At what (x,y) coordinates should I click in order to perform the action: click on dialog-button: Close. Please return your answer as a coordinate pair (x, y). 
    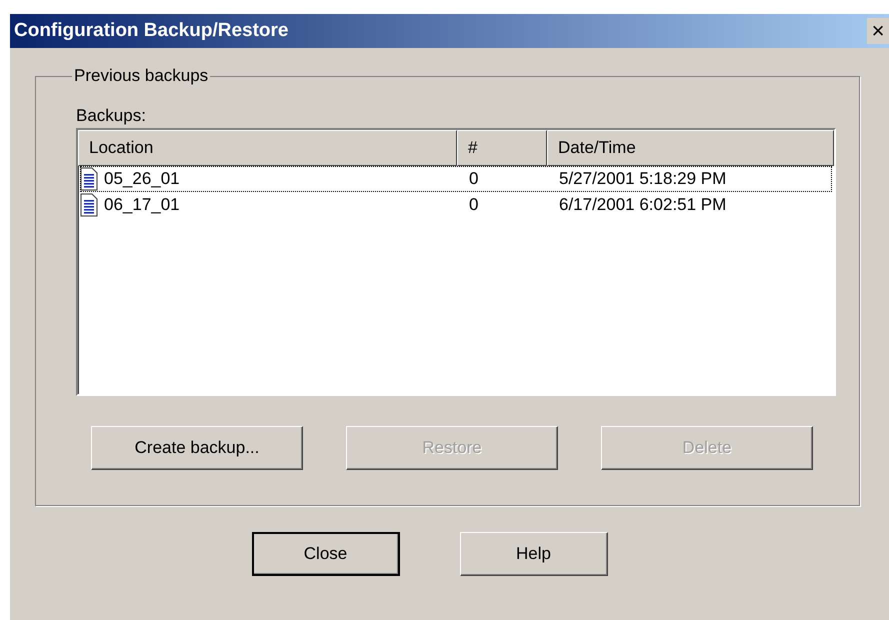
    Looking at the image, I should click on (326, 554).